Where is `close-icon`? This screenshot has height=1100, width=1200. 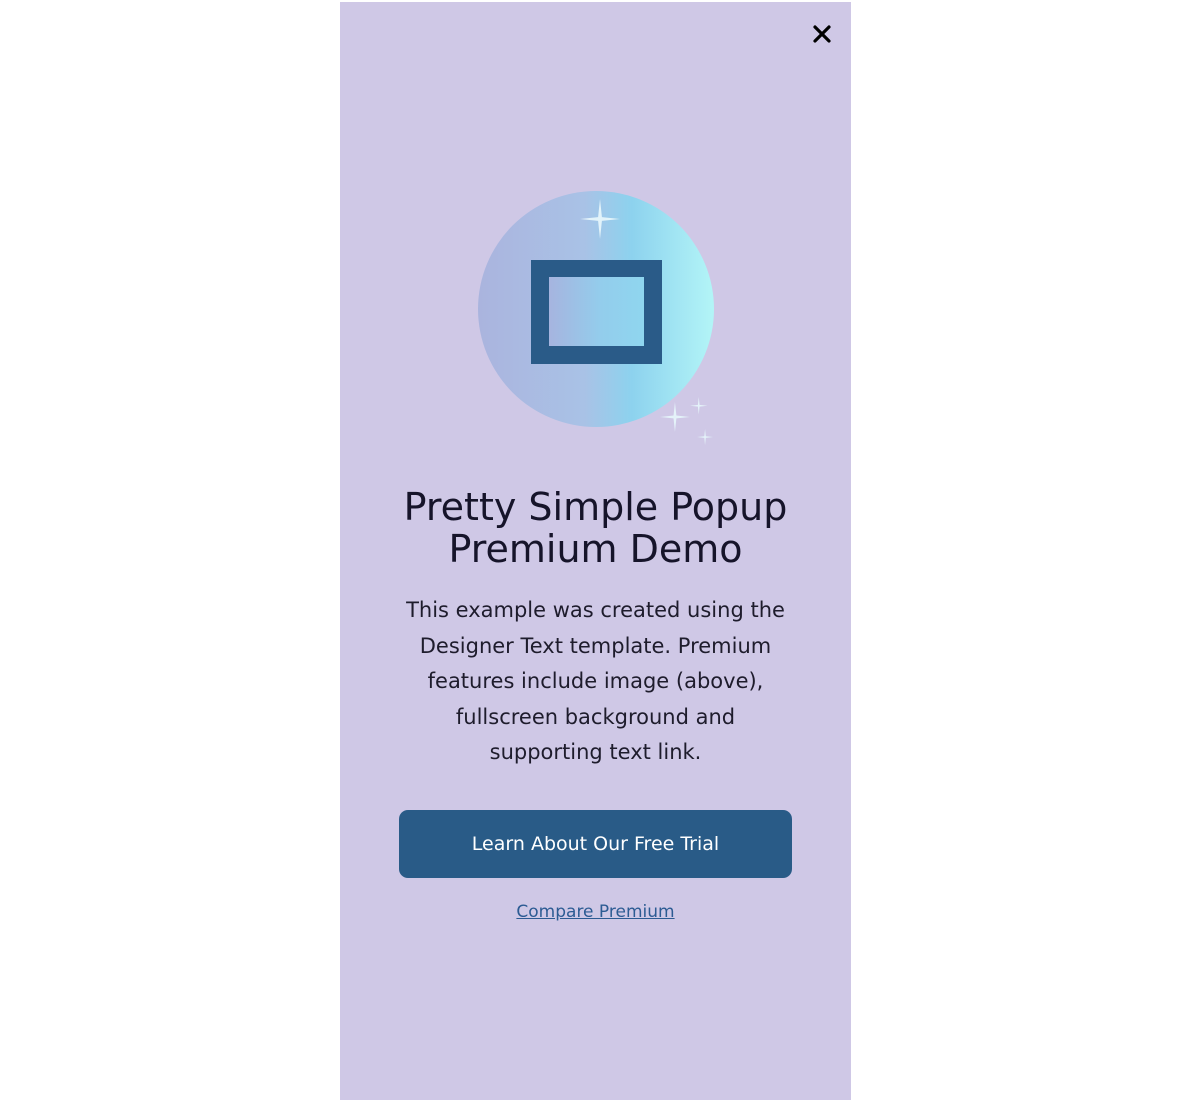
close-icon is located at coordinates (822, 34).